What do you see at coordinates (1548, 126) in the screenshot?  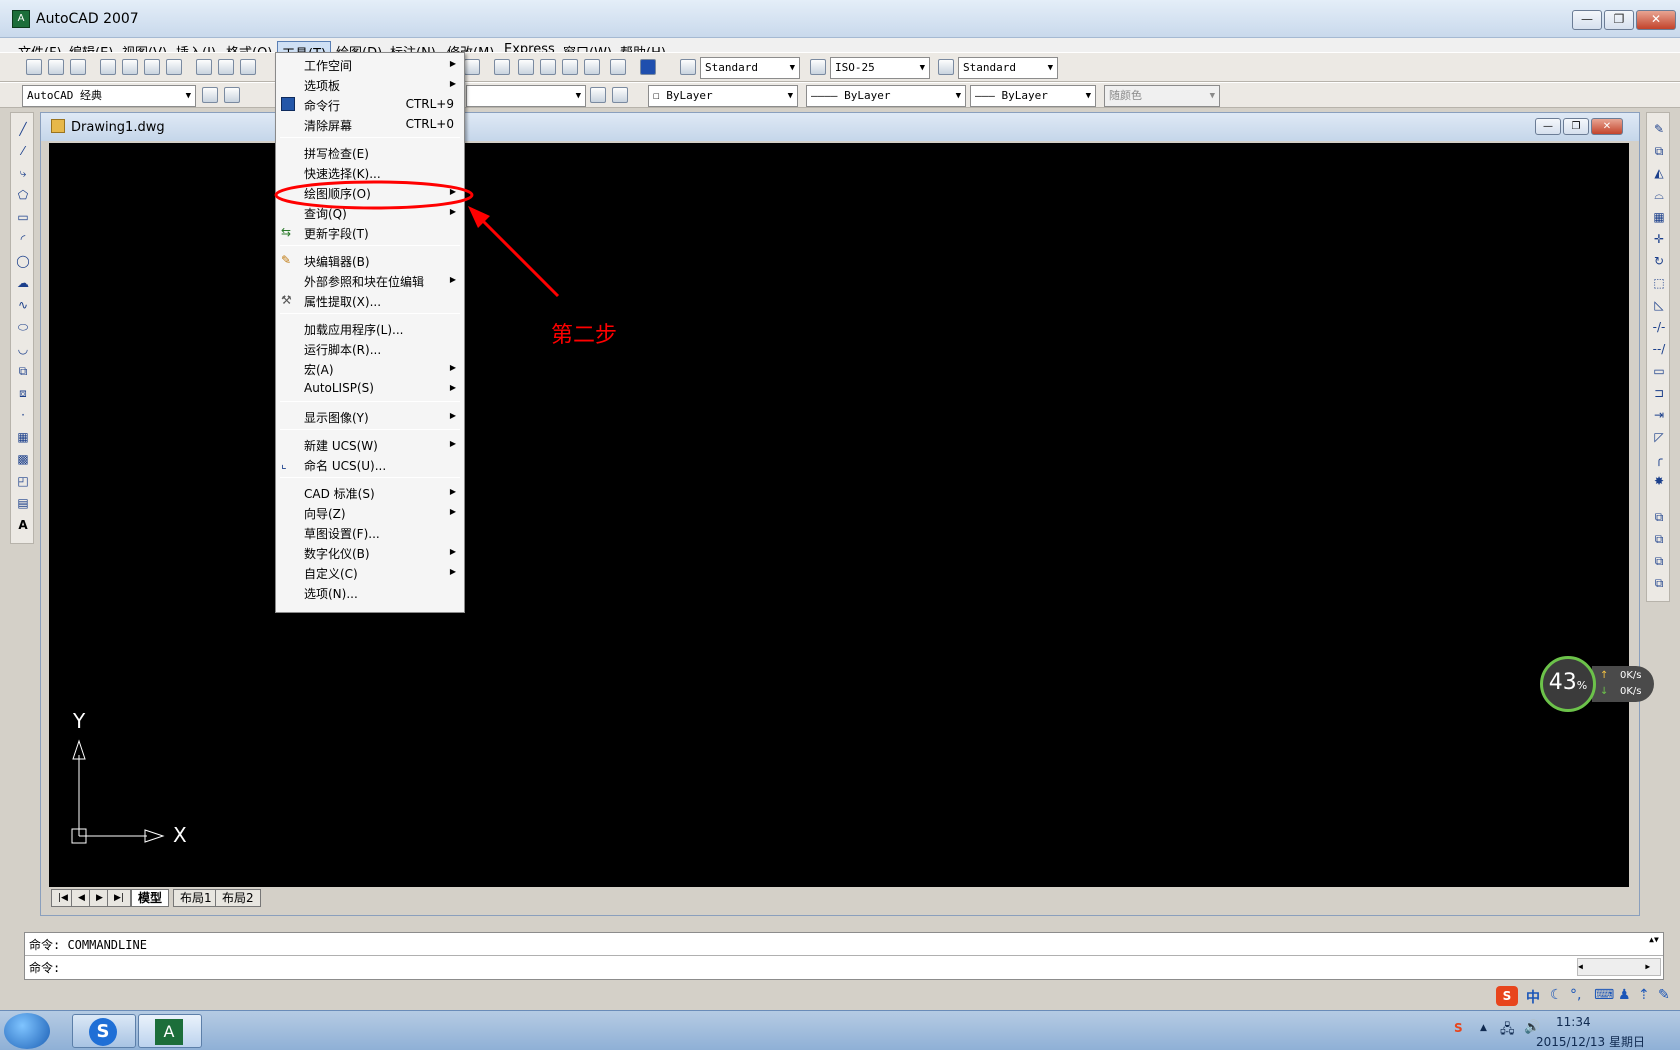 I see `drawing-minimize-button: —` at bounding box center [1548, 126].